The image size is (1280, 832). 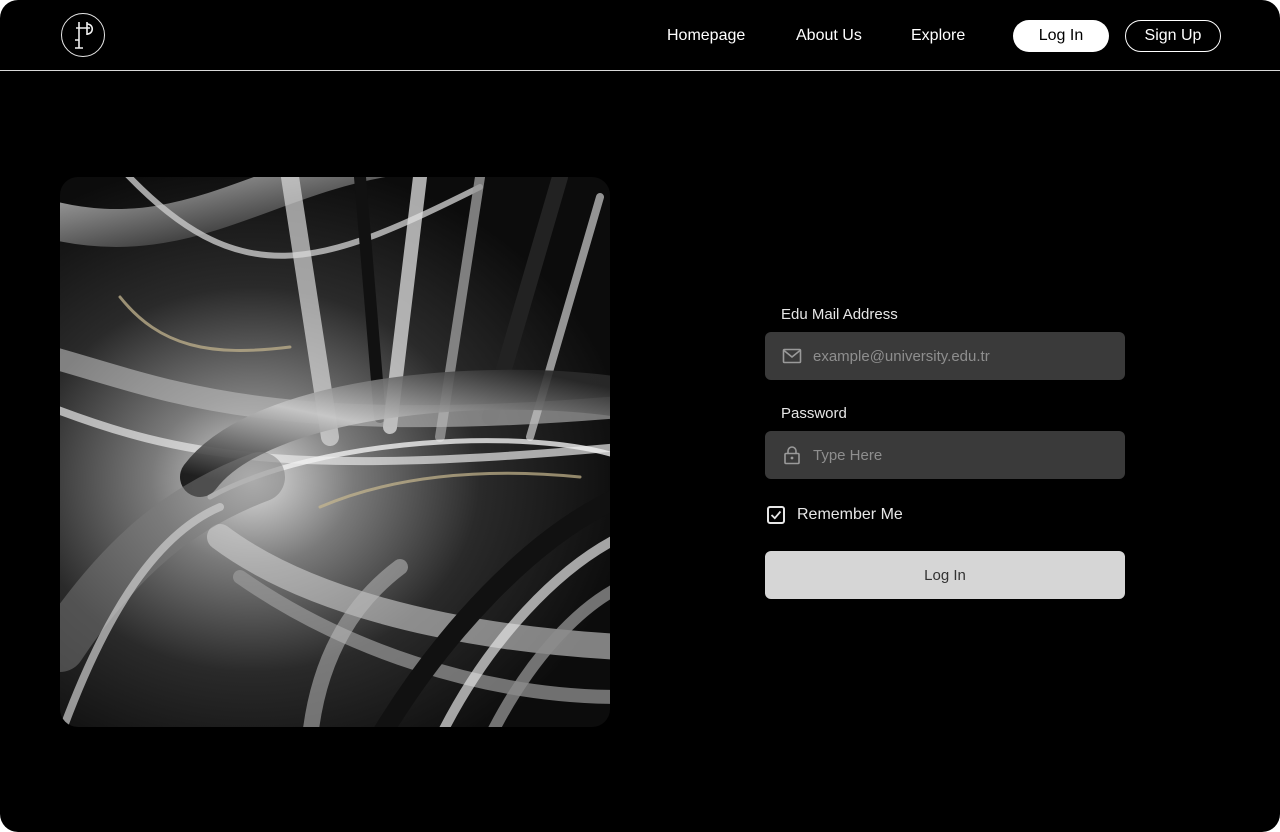 I want to click on password-label: Password, so click(x=814, y=413).